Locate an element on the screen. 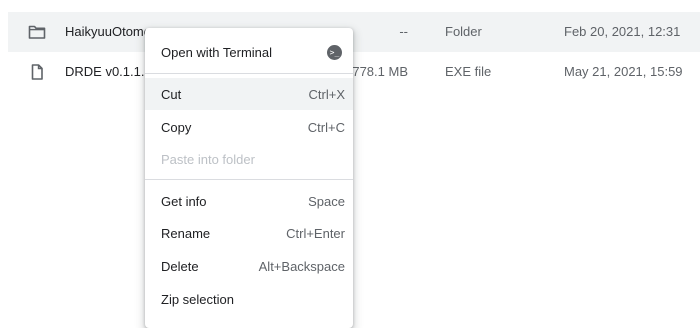 This screenshot has width=700, height=328. file-name: DRDE v0.1.1.1 is located at coordinates (108, 71).